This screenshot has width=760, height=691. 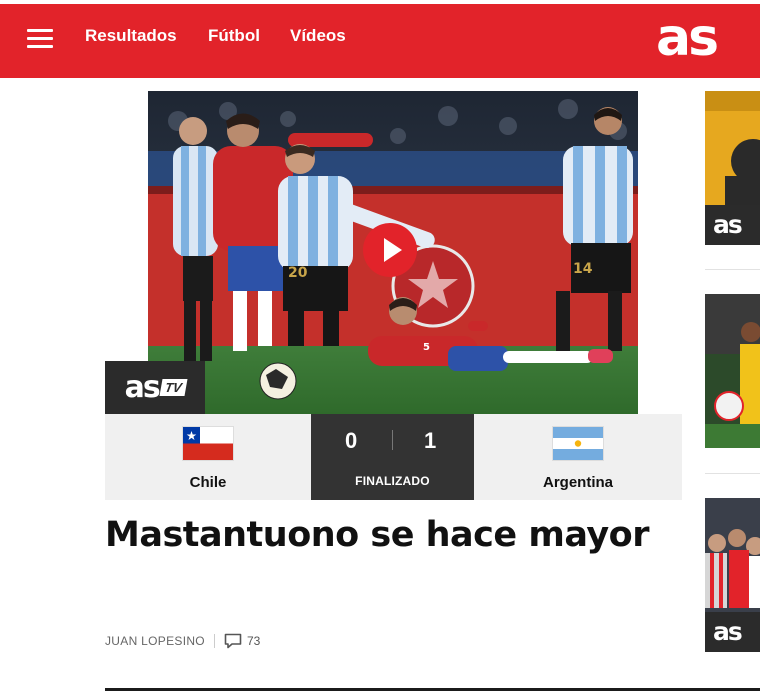 What do you see at coordinates (142, 387) in the screenshot?
I see `as-tv-badge-as: as` at bounding box center [142, 387].